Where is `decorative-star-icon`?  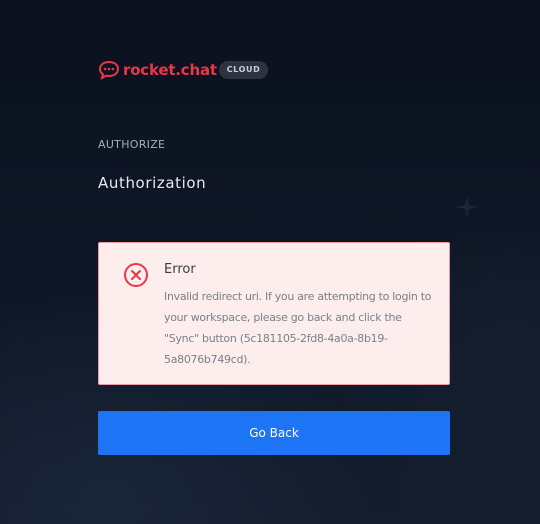 decorative-star-icon is located at coordinates (467, 207).